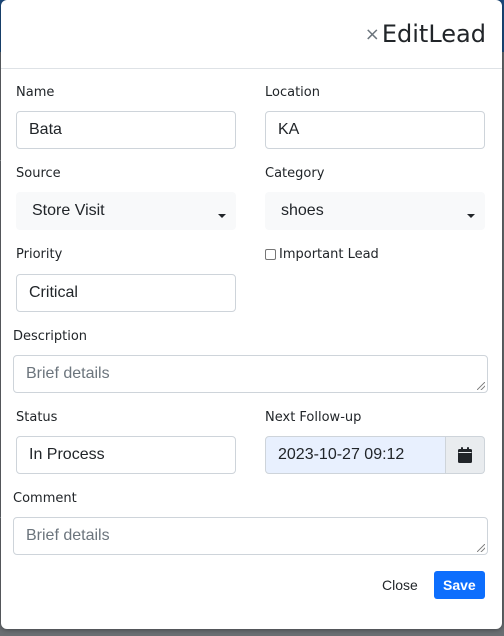  I want to click on close-icon: ×, so click(372, 34).